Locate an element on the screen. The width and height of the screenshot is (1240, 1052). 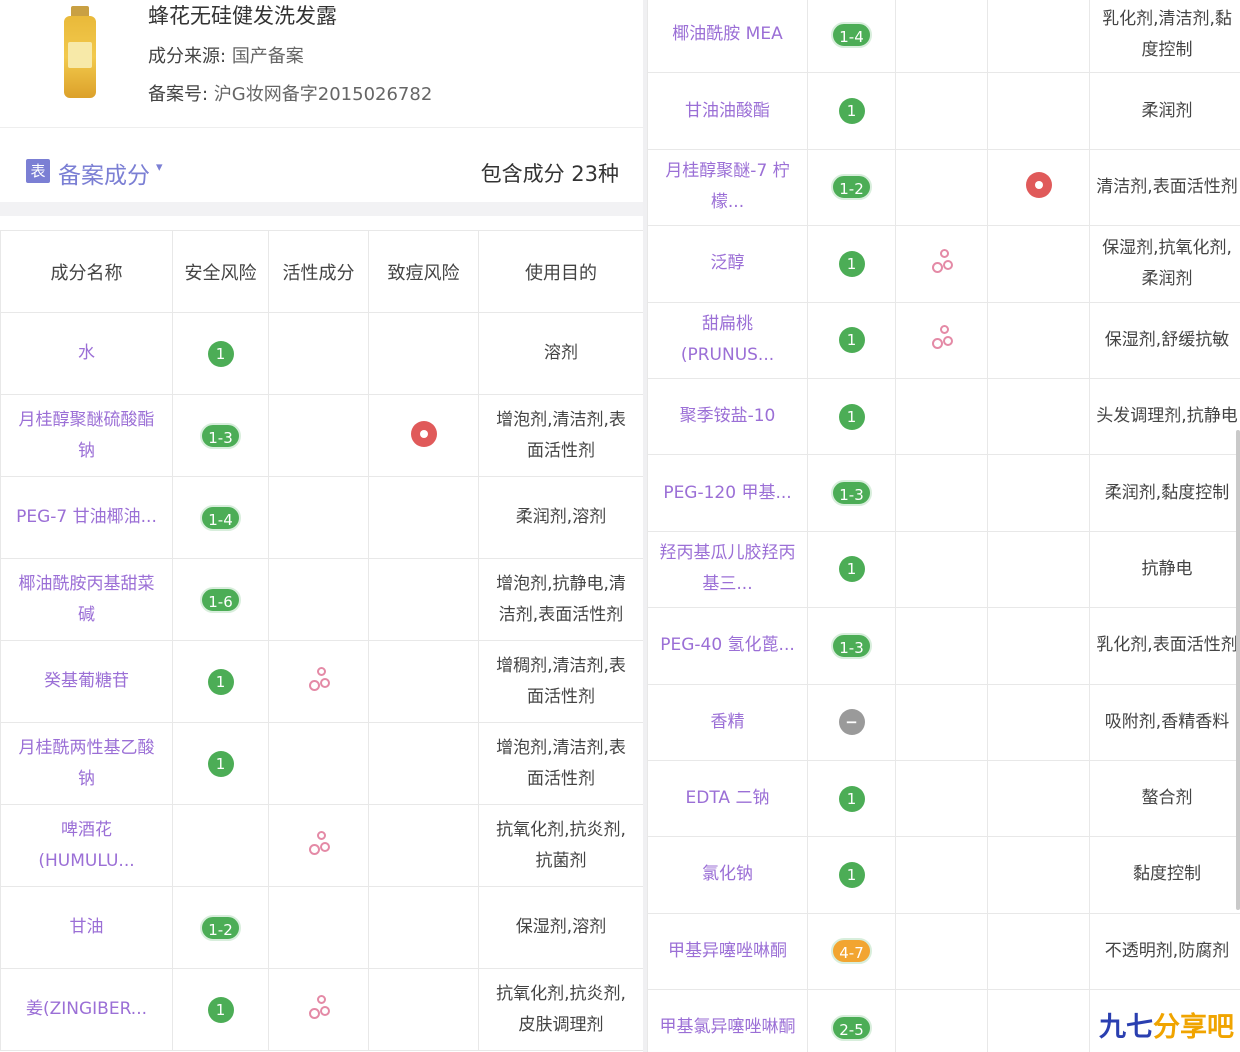
table-row: 羟丙基瓜儿胶羟丙 基三... 1 抗静电 is located at coordinates (943, 569).